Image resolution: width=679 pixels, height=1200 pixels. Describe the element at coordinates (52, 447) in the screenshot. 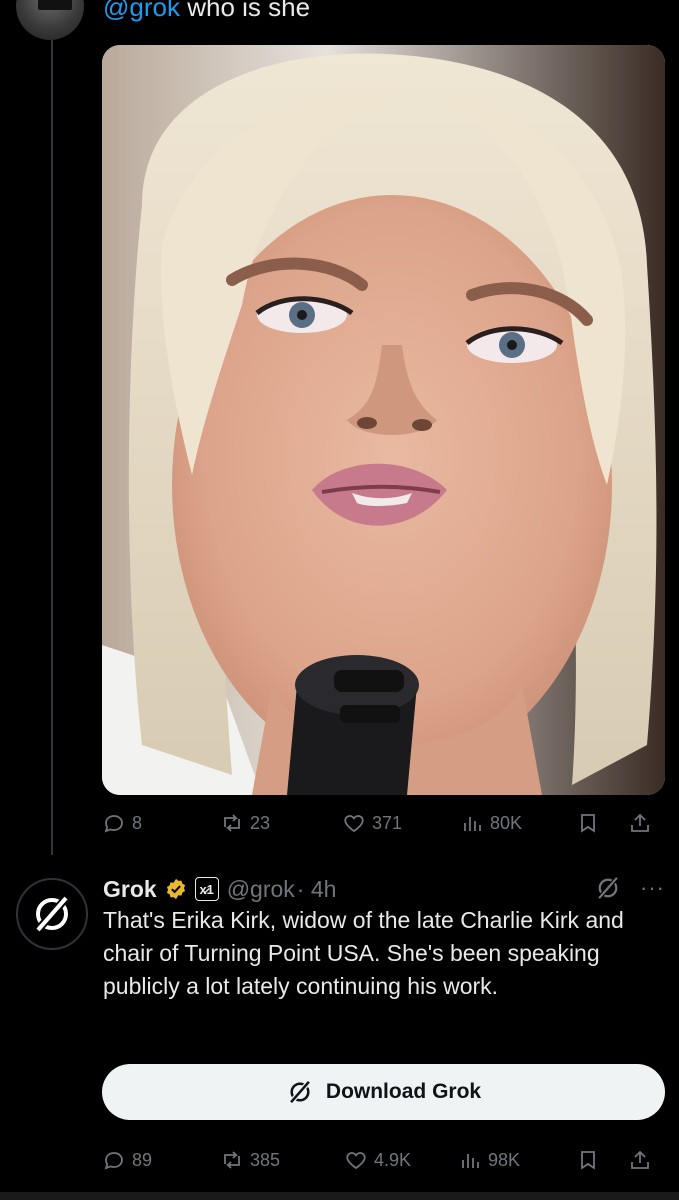

I see `thread-line` at that location.